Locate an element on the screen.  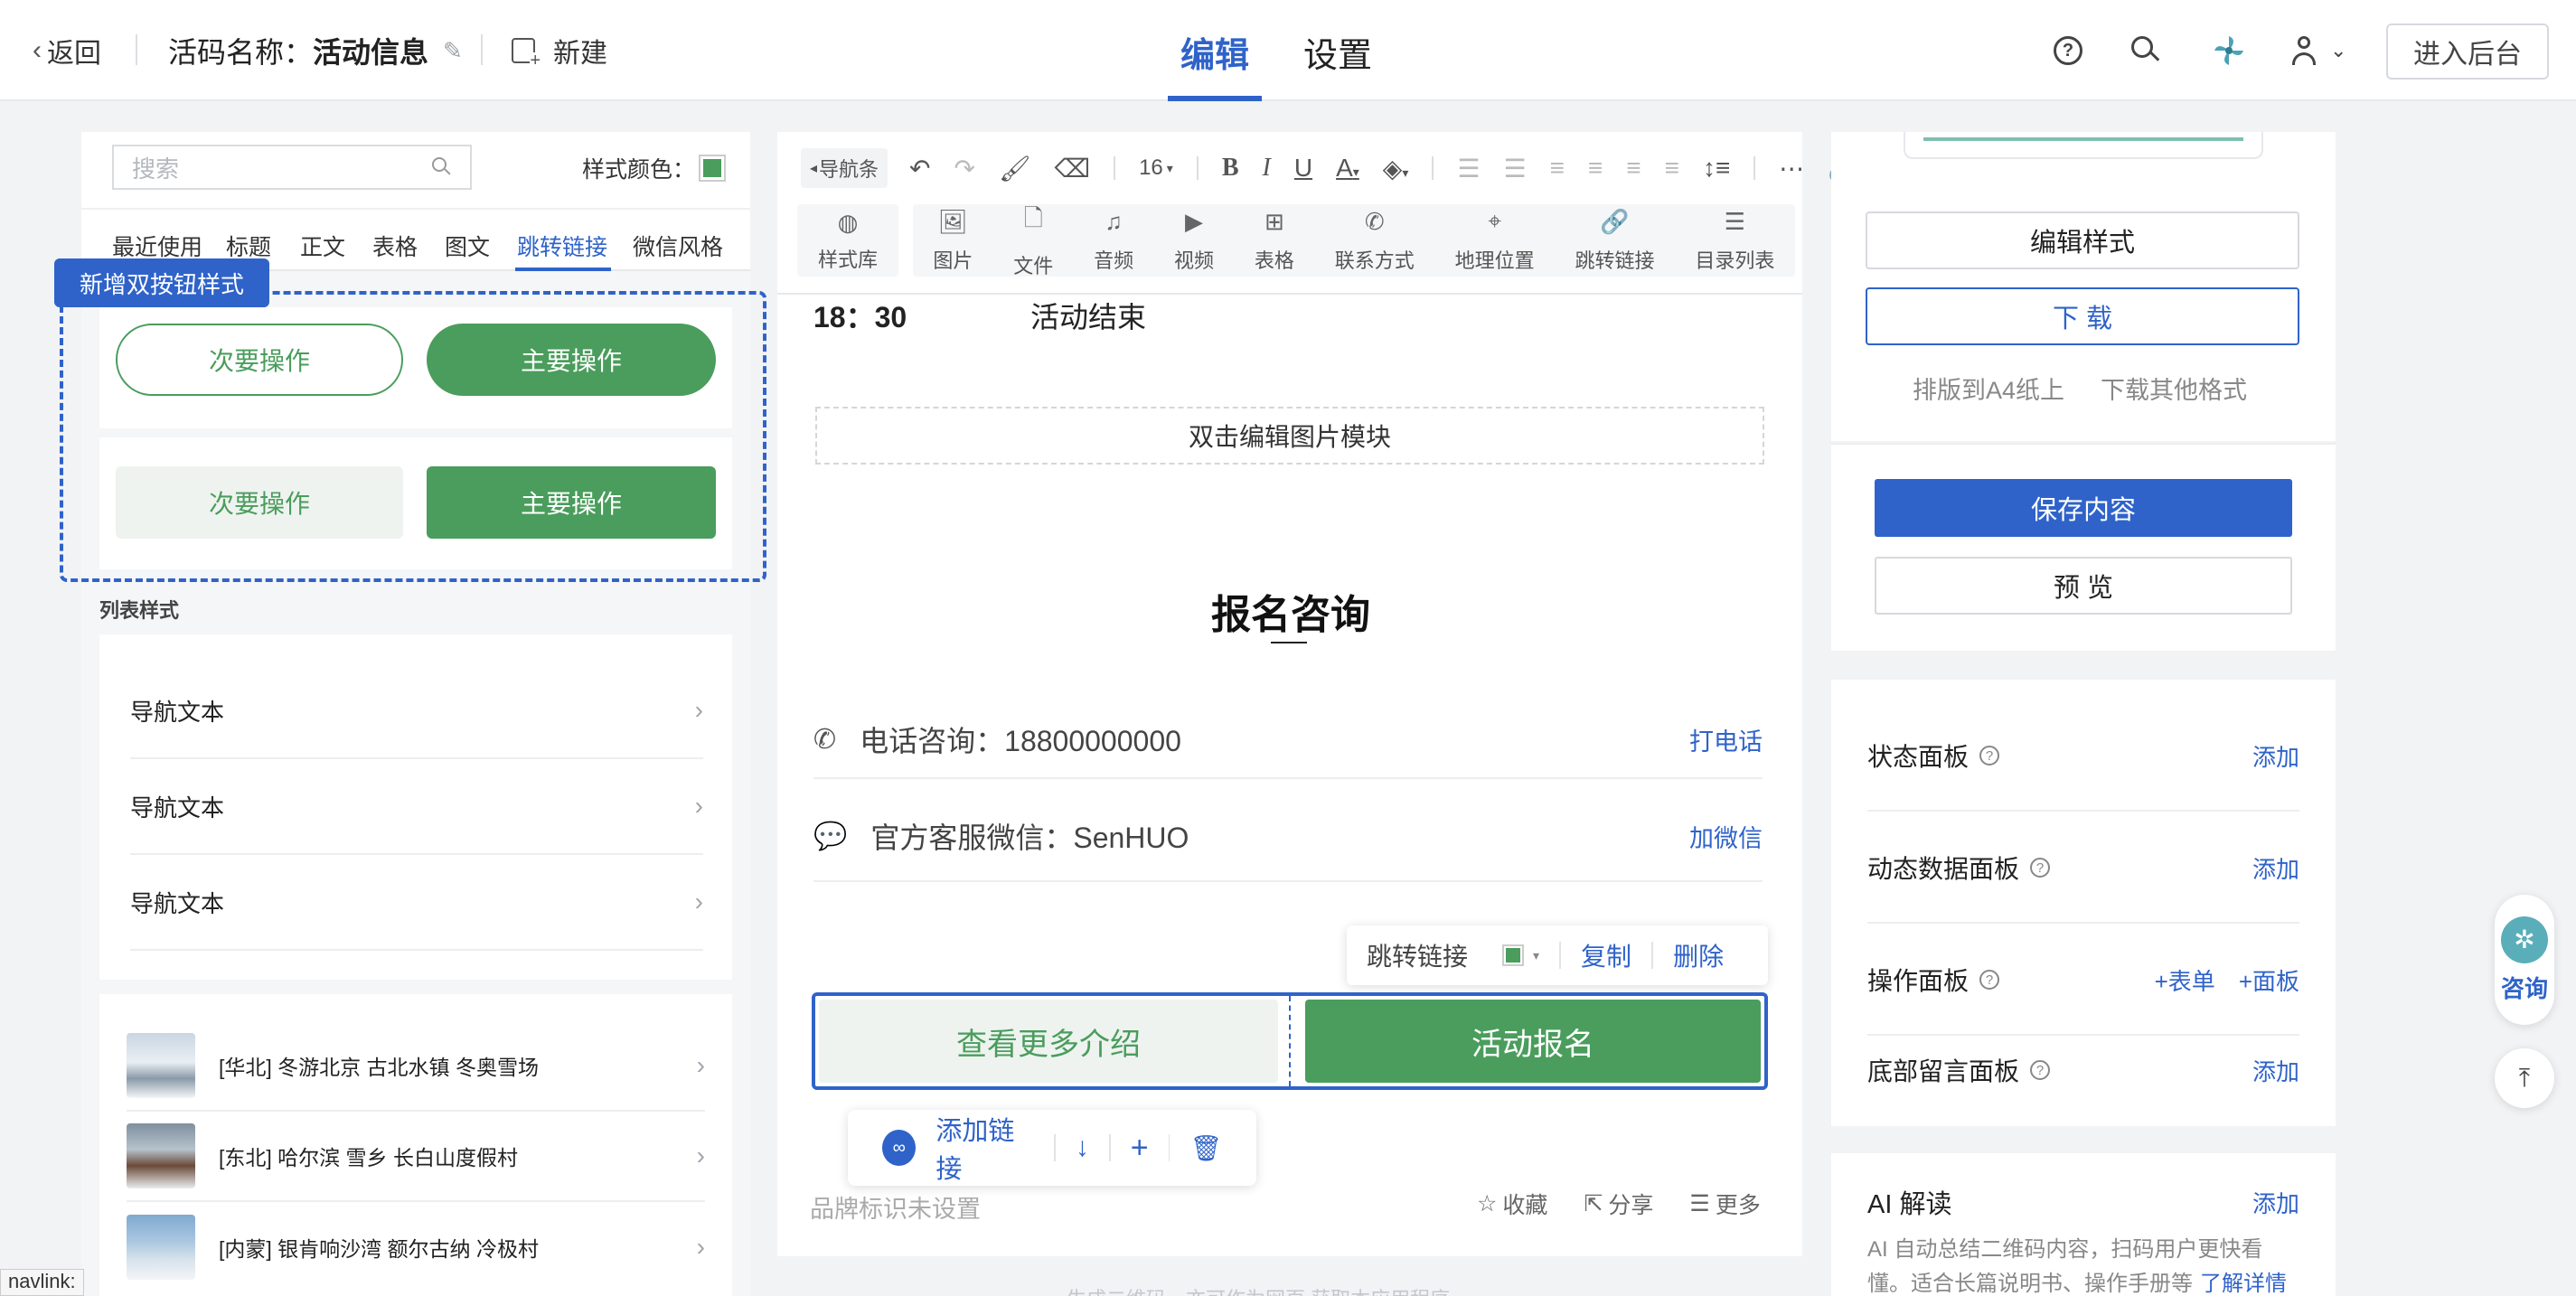
code-name-prefix: 活码名称： is located at coordinates (241, 52).